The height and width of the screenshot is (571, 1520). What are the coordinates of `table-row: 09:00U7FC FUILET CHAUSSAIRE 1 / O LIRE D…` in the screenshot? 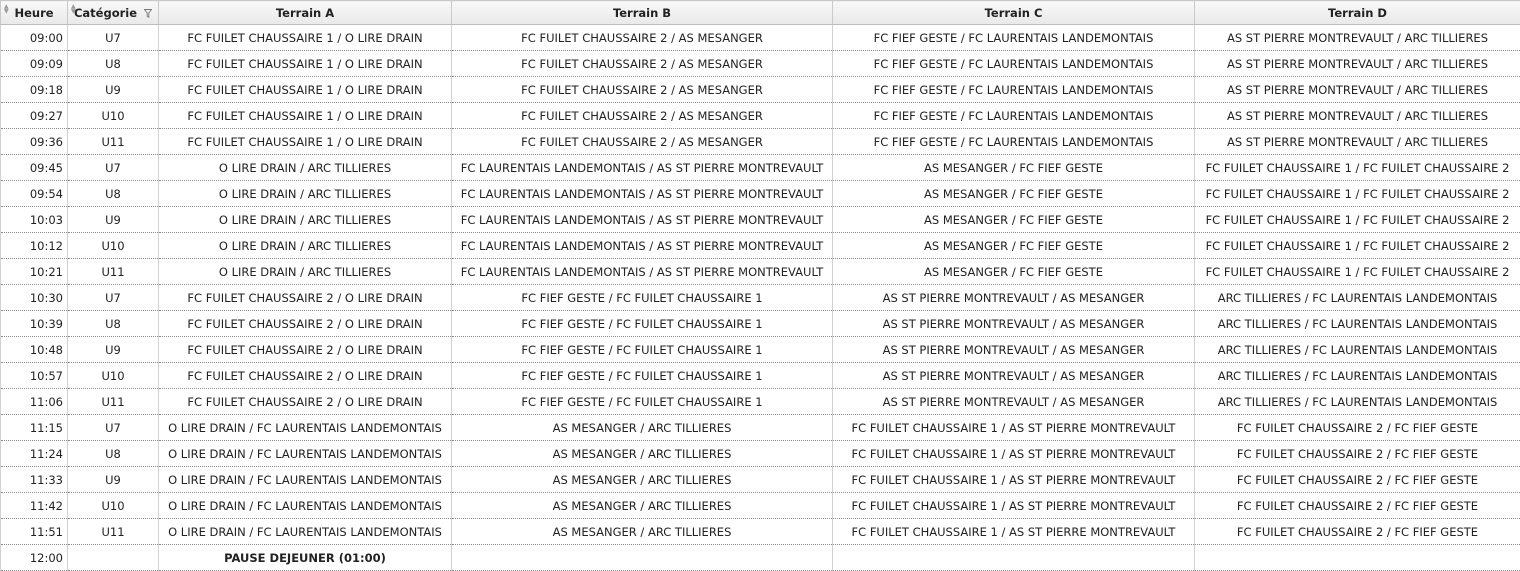 It's located at (760, 38).